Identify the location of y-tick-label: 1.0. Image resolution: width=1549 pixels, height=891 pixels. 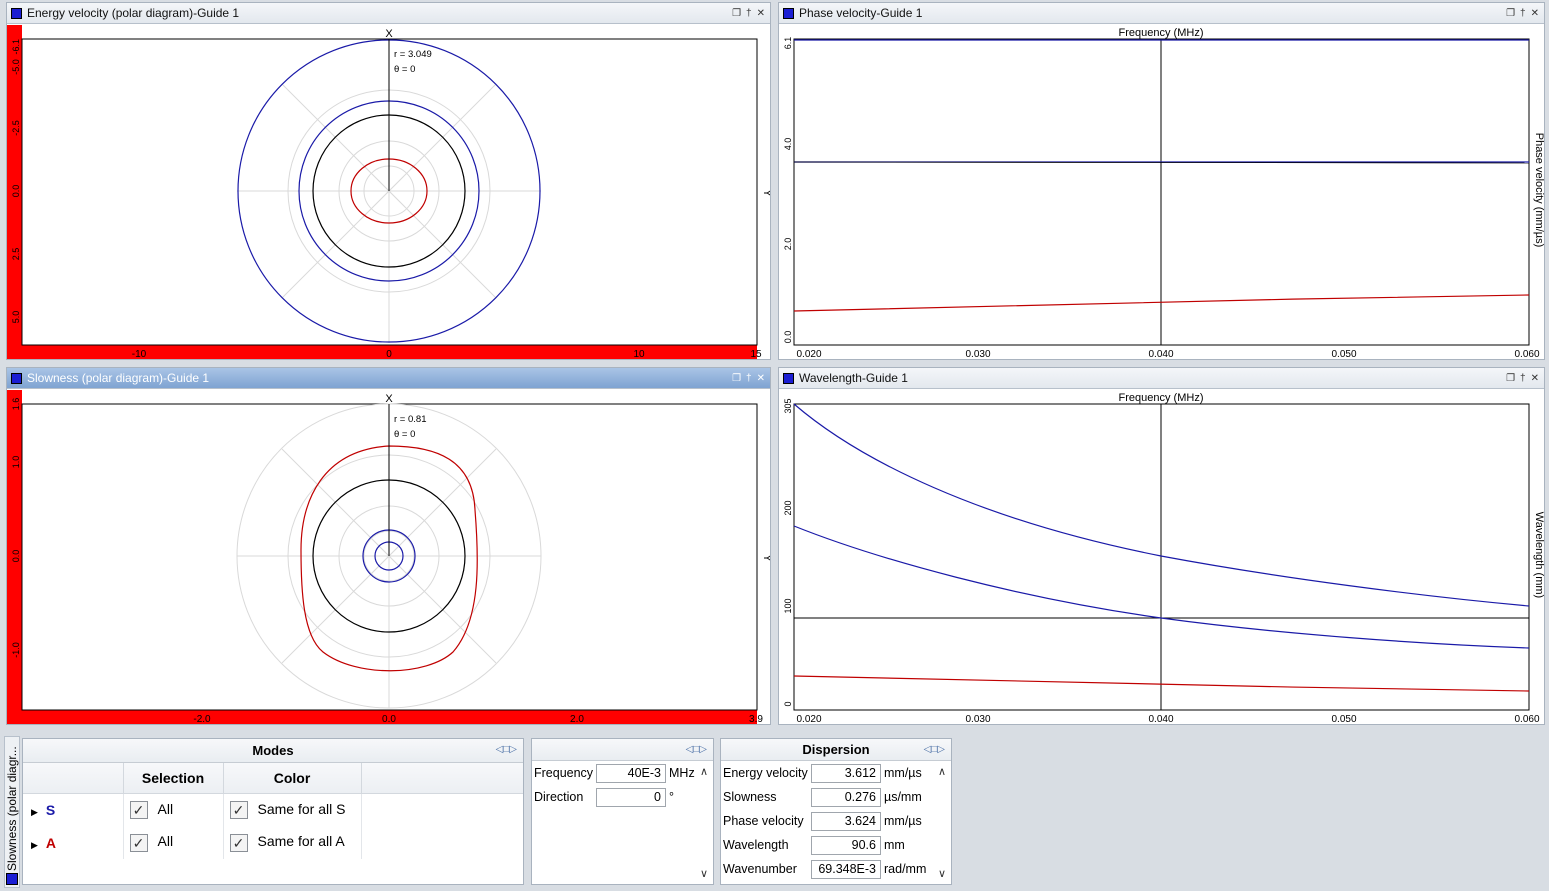
(16, 462).